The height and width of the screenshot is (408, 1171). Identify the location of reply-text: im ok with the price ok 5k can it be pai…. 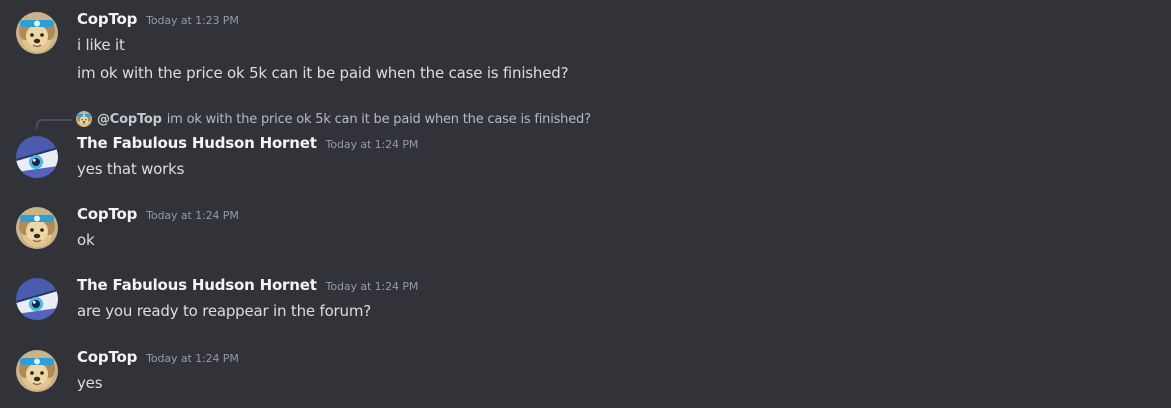
(379, 119).